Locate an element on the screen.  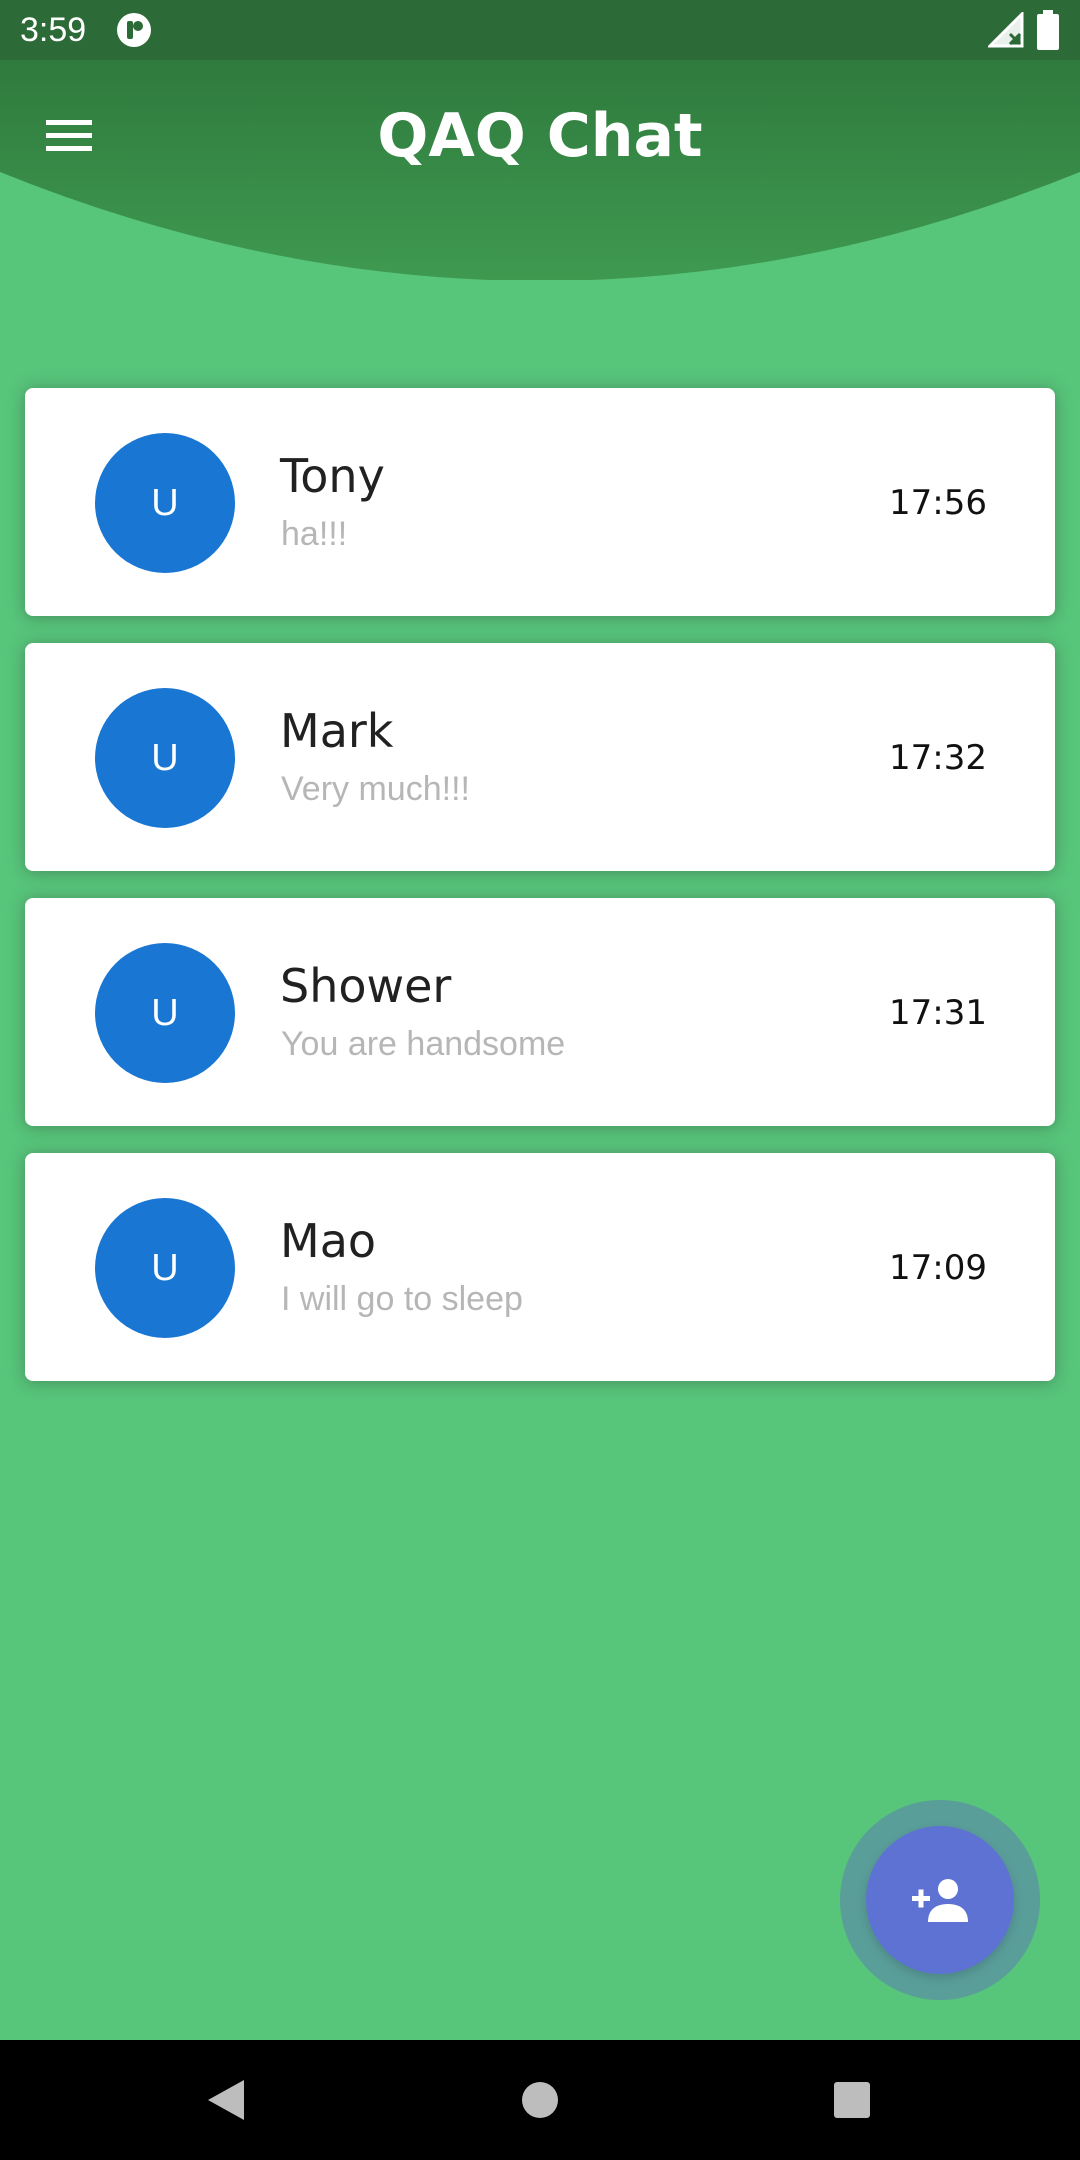
add-contact-button is located at coordinates (940, 1900).